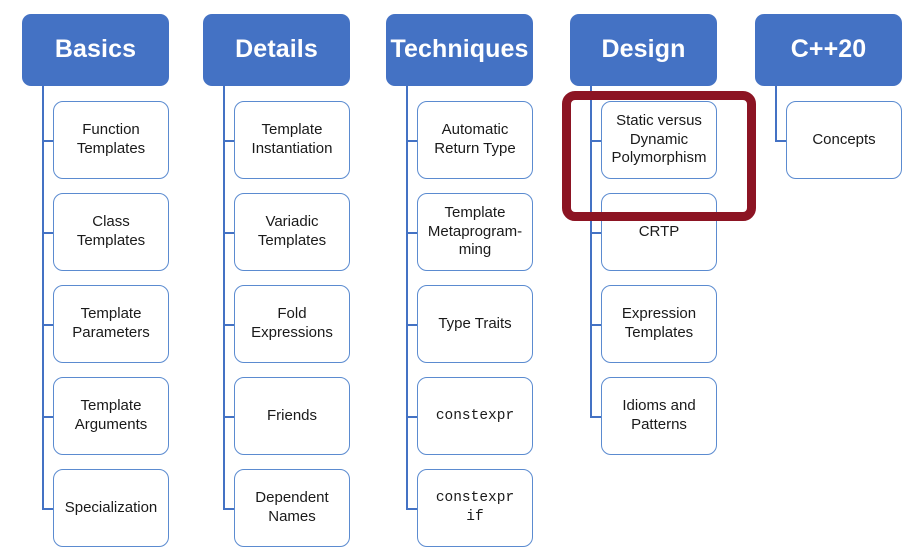 Image resolution: width=919 pixels, height=557 pixels. I want to click on node-box: Automatic Return Type, so click(475, 140).